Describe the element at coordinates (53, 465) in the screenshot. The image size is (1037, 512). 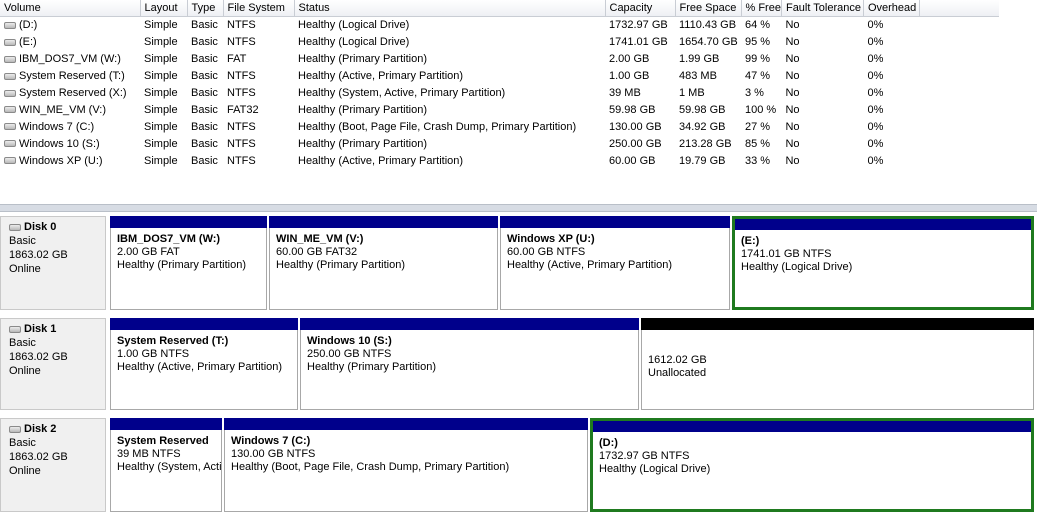
I see `disk-info-2: Disk 2 Basic 1863.02 GB Online` at that location.